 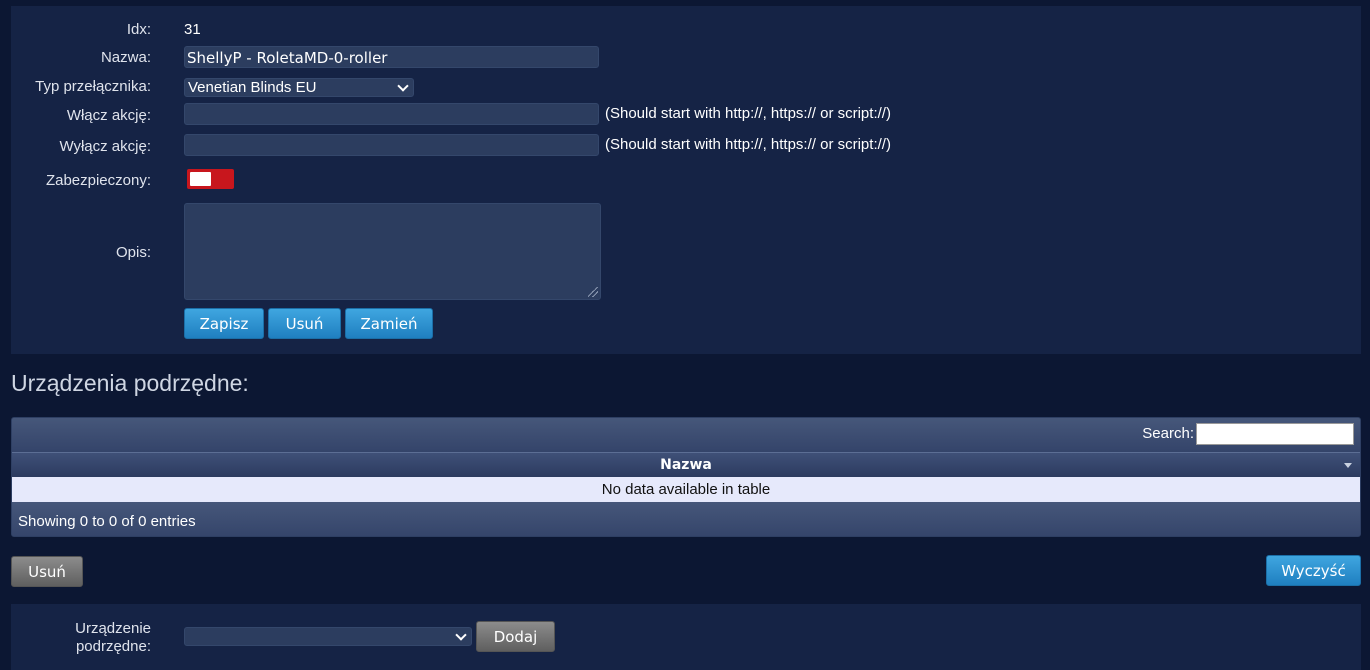 What do you see at coordinates (593, 292) in the screenshot?
I see `resize-grip-icon` at bounding box center [593, 292].